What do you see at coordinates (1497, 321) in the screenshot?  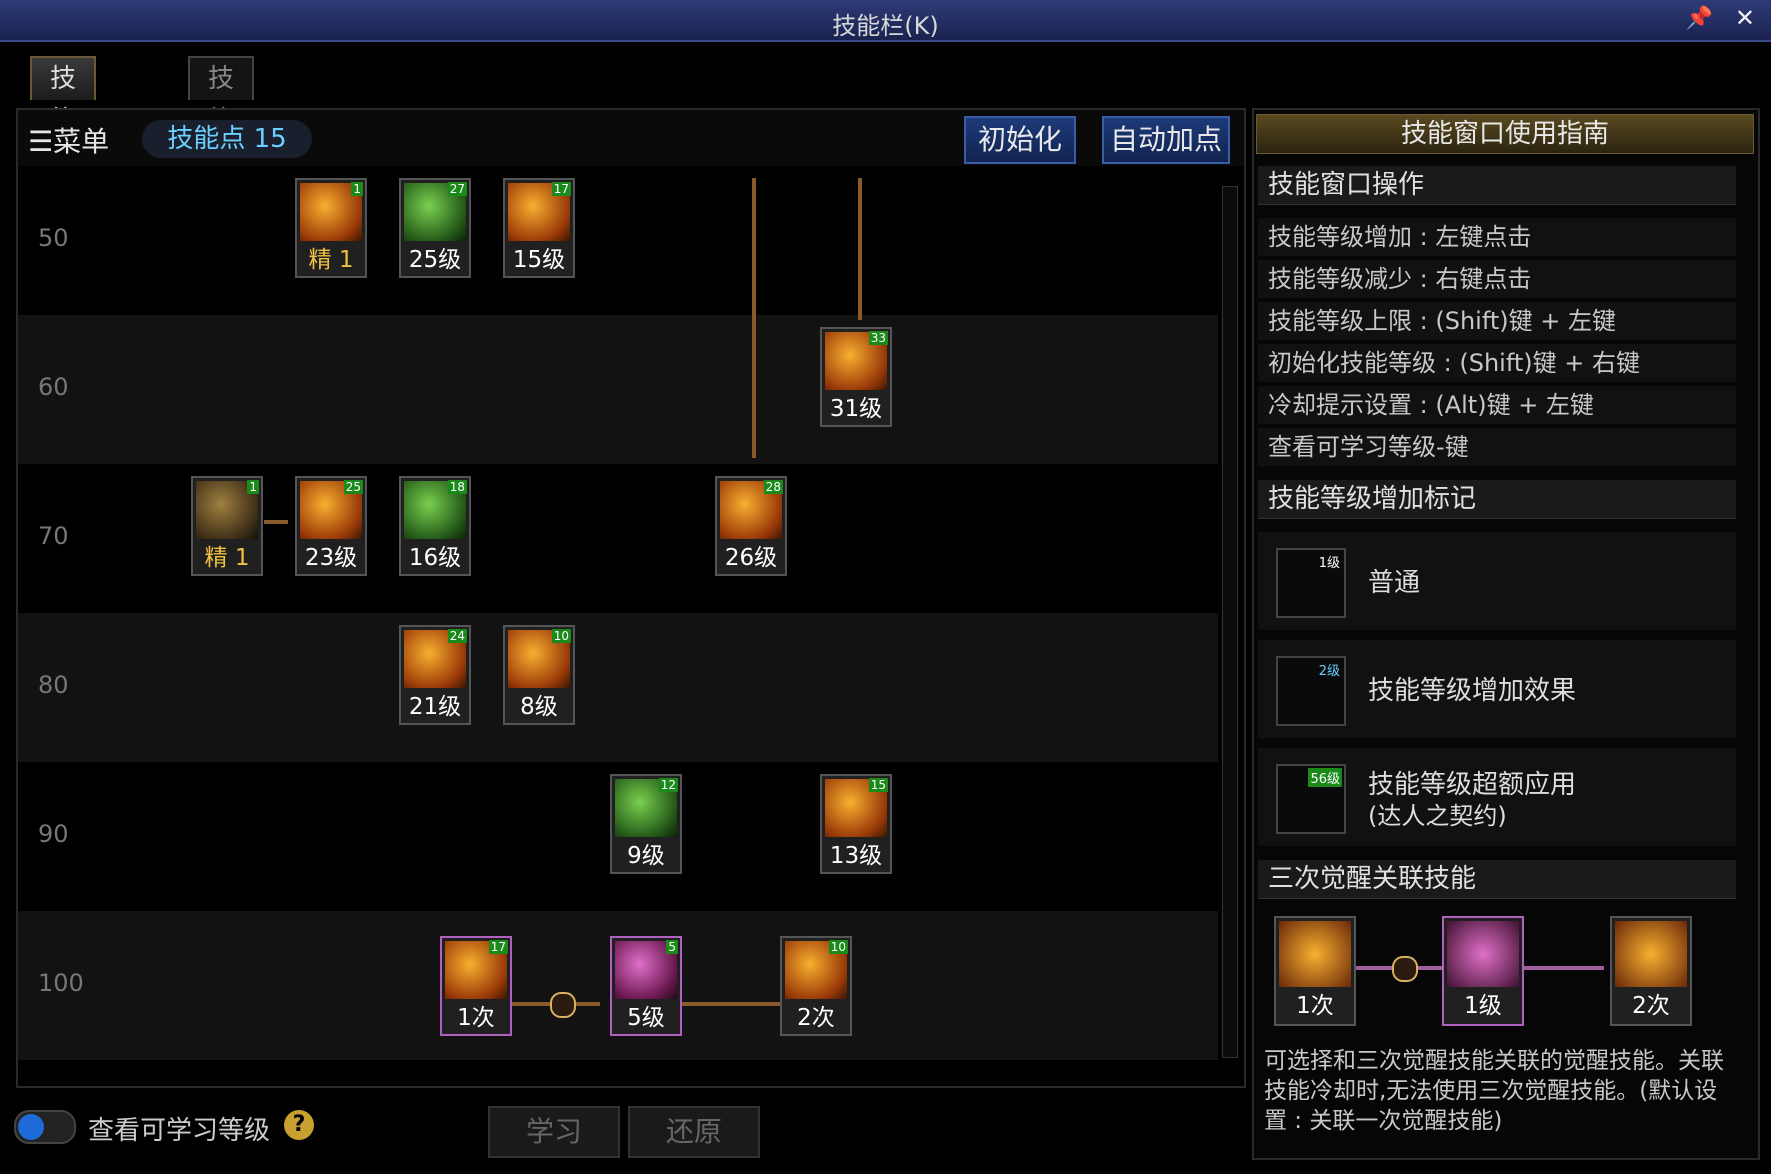 I see `guide-item: 技能等级上限 : (Shift)键 + 左键` at bounding box center [1497, 321].